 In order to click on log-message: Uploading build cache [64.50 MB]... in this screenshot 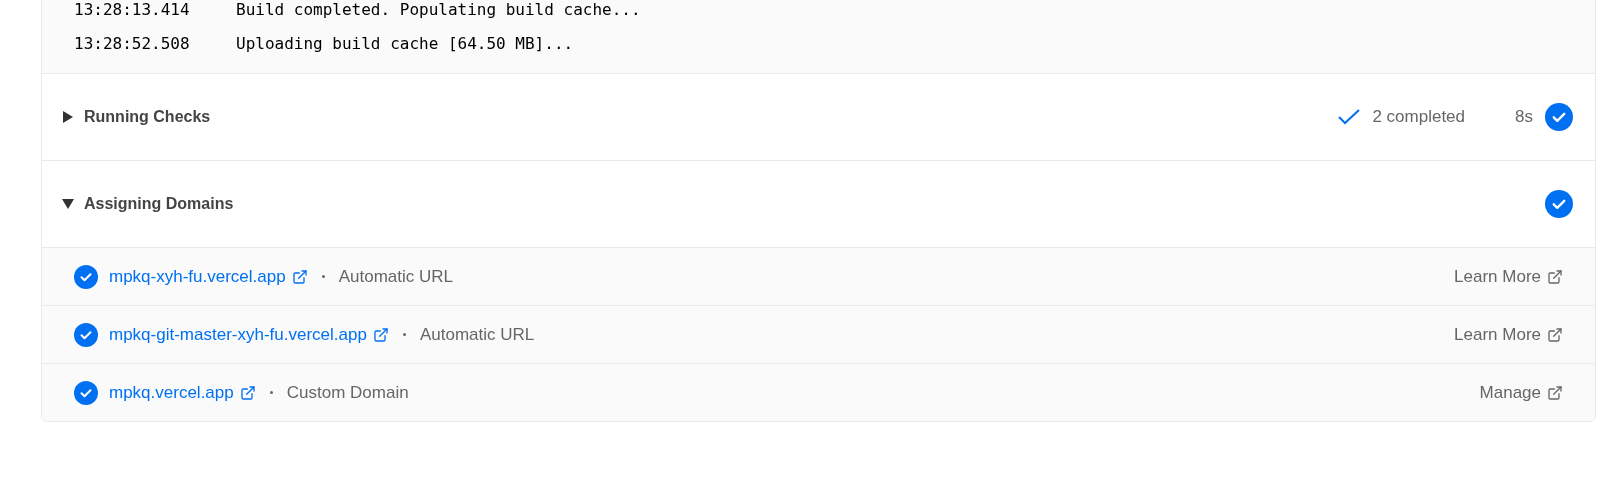, I will do `click(405, 44)`.